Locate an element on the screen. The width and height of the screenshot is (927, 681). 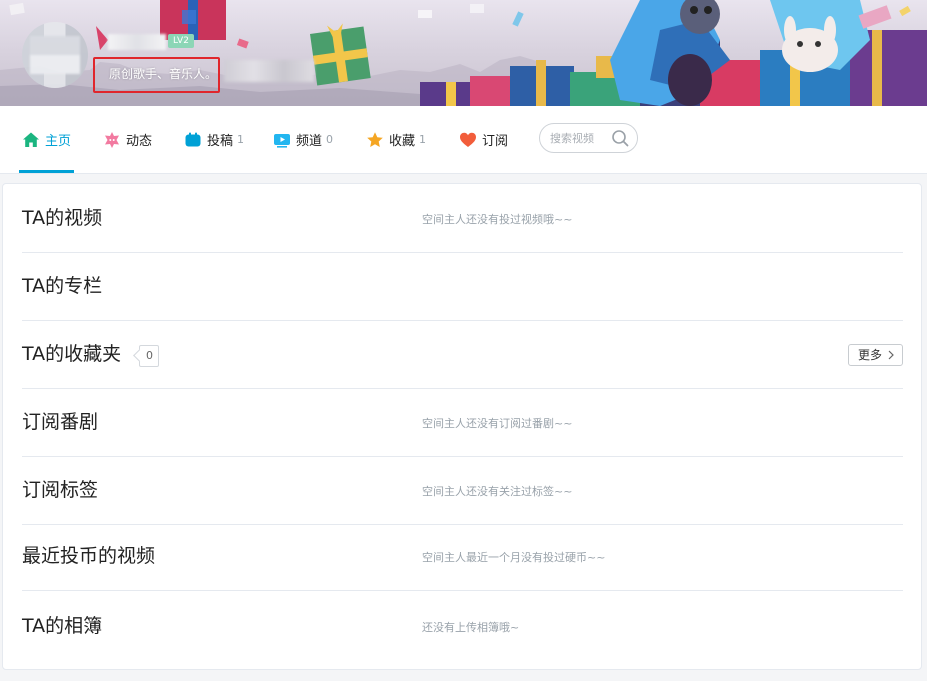
tab-favorites-label: 收藏 is located at coordinates (402, 141).